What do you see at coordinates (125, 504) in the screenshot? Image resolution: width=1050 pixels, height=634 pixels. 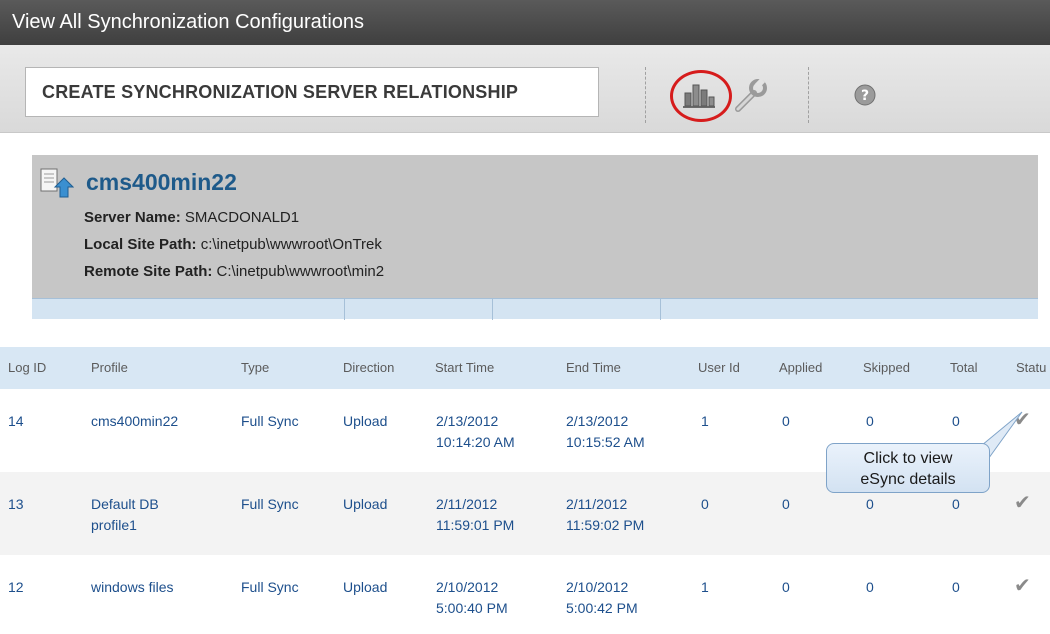 I see `profile-line: Default DB` at bounding box center [125, 504].